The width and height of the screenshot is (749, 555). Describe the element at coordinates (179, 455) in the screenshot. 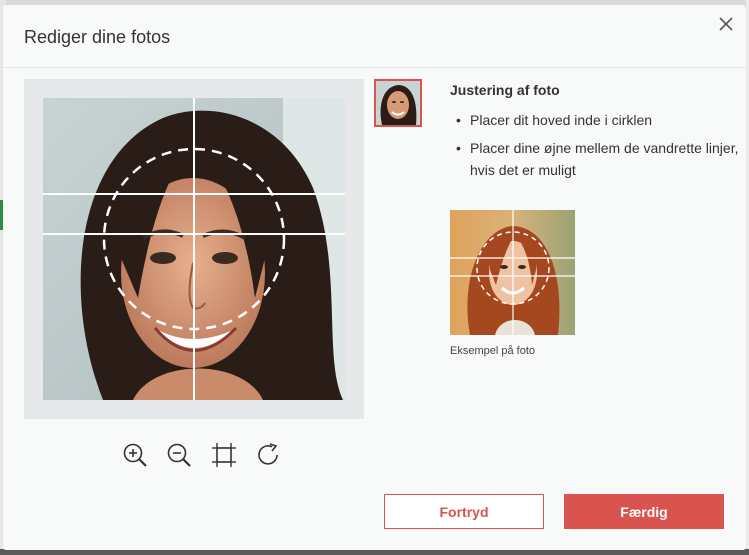

I see `zoom-out-icon` at that location.